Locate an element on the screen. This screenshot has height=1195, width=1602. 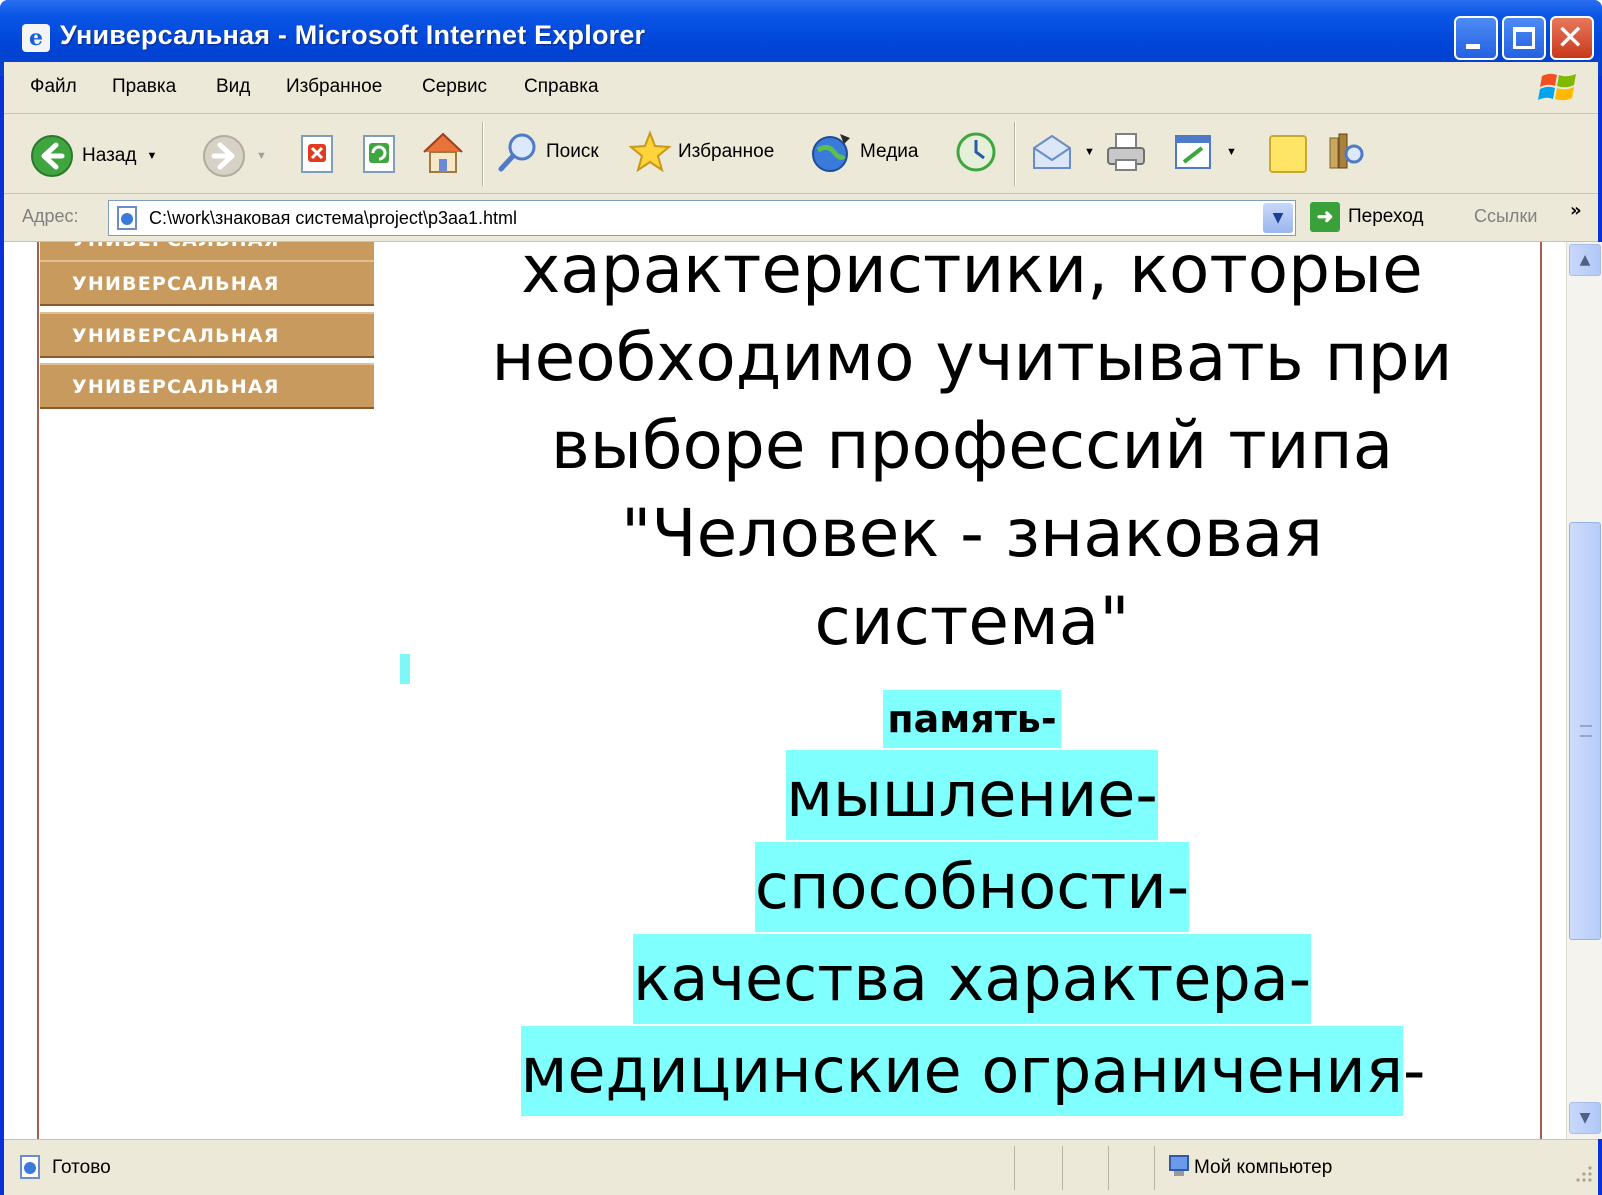
status-bar: Готово Мой компьютер is located at coordinates (801, 1167).